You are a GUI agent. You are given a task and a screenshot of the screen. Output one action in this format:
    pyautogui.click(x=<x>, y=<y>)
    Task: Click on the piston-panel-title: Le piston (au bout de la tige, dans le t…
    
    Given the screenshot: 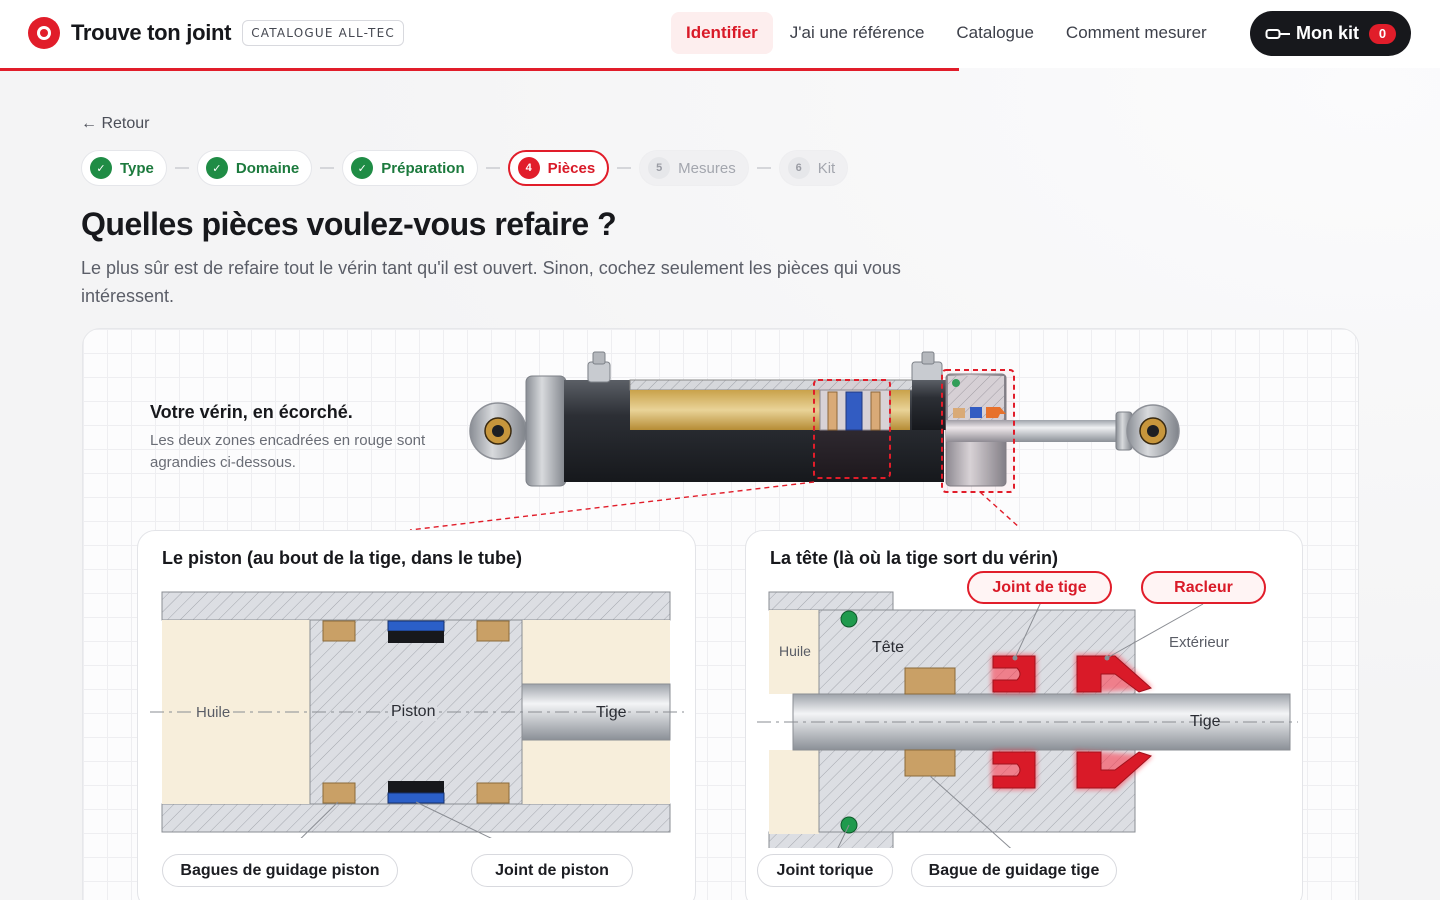 What is the action you would take?
    pyautogui.click(x=342, y=558)
    